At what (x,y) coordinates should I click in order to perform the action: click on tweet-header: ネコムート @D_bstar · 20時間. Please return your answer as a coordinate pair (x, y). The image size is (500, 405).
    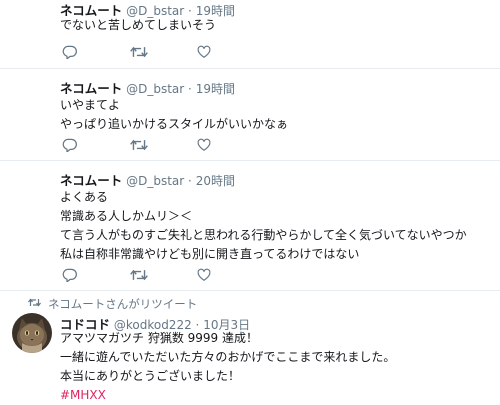
    Looking at the image, I should click on (147, 179).